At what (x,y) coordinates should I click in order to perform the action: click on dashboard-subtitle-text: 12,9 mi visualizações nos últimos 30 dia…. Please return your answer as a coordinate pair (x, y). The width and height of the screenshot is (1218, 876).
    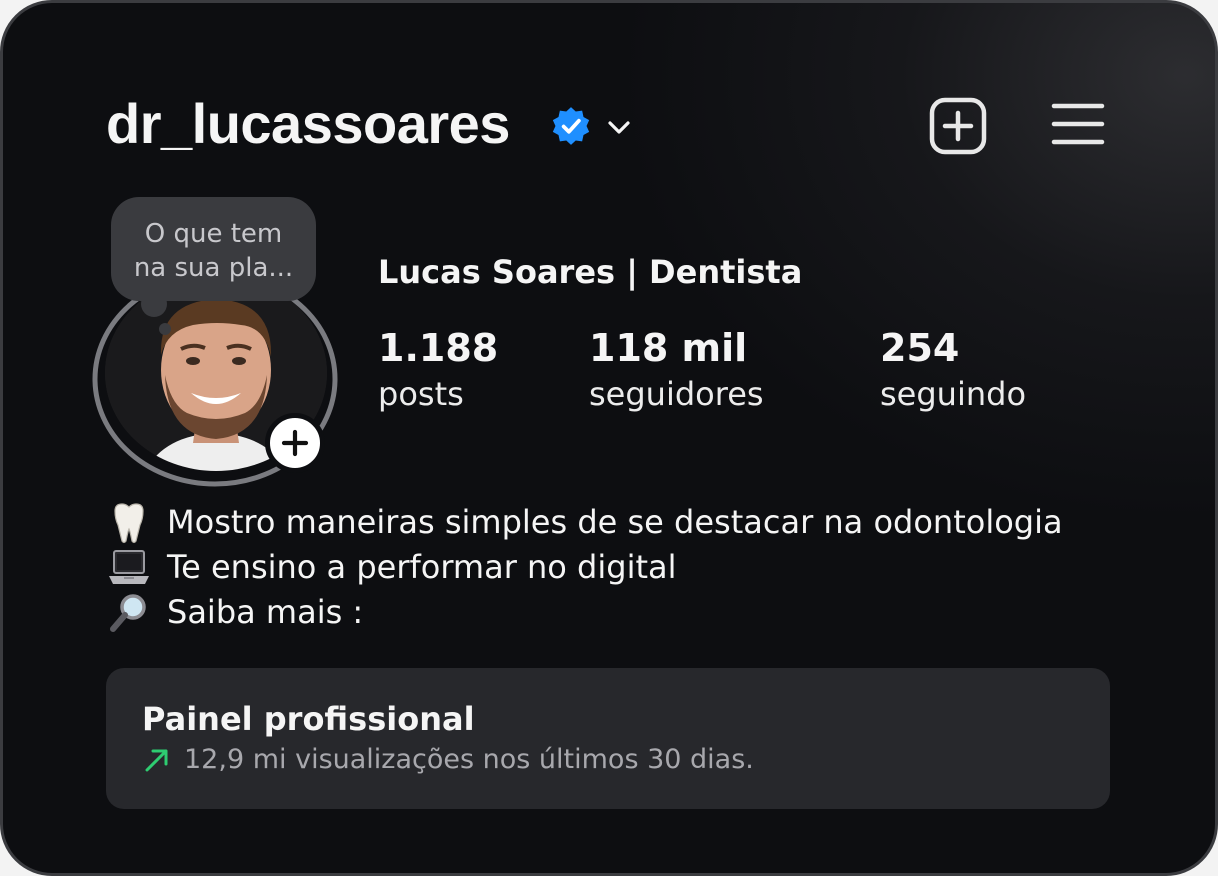
    Looking at the image, I should click on (469, 759).